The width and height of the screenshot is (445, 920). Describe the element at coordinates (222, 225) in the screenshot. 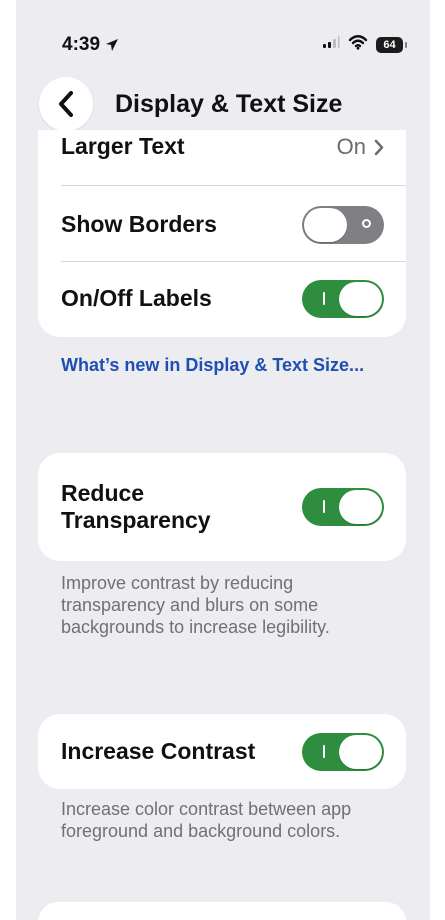

I see `show-borders-row: Show Borders` at that location.